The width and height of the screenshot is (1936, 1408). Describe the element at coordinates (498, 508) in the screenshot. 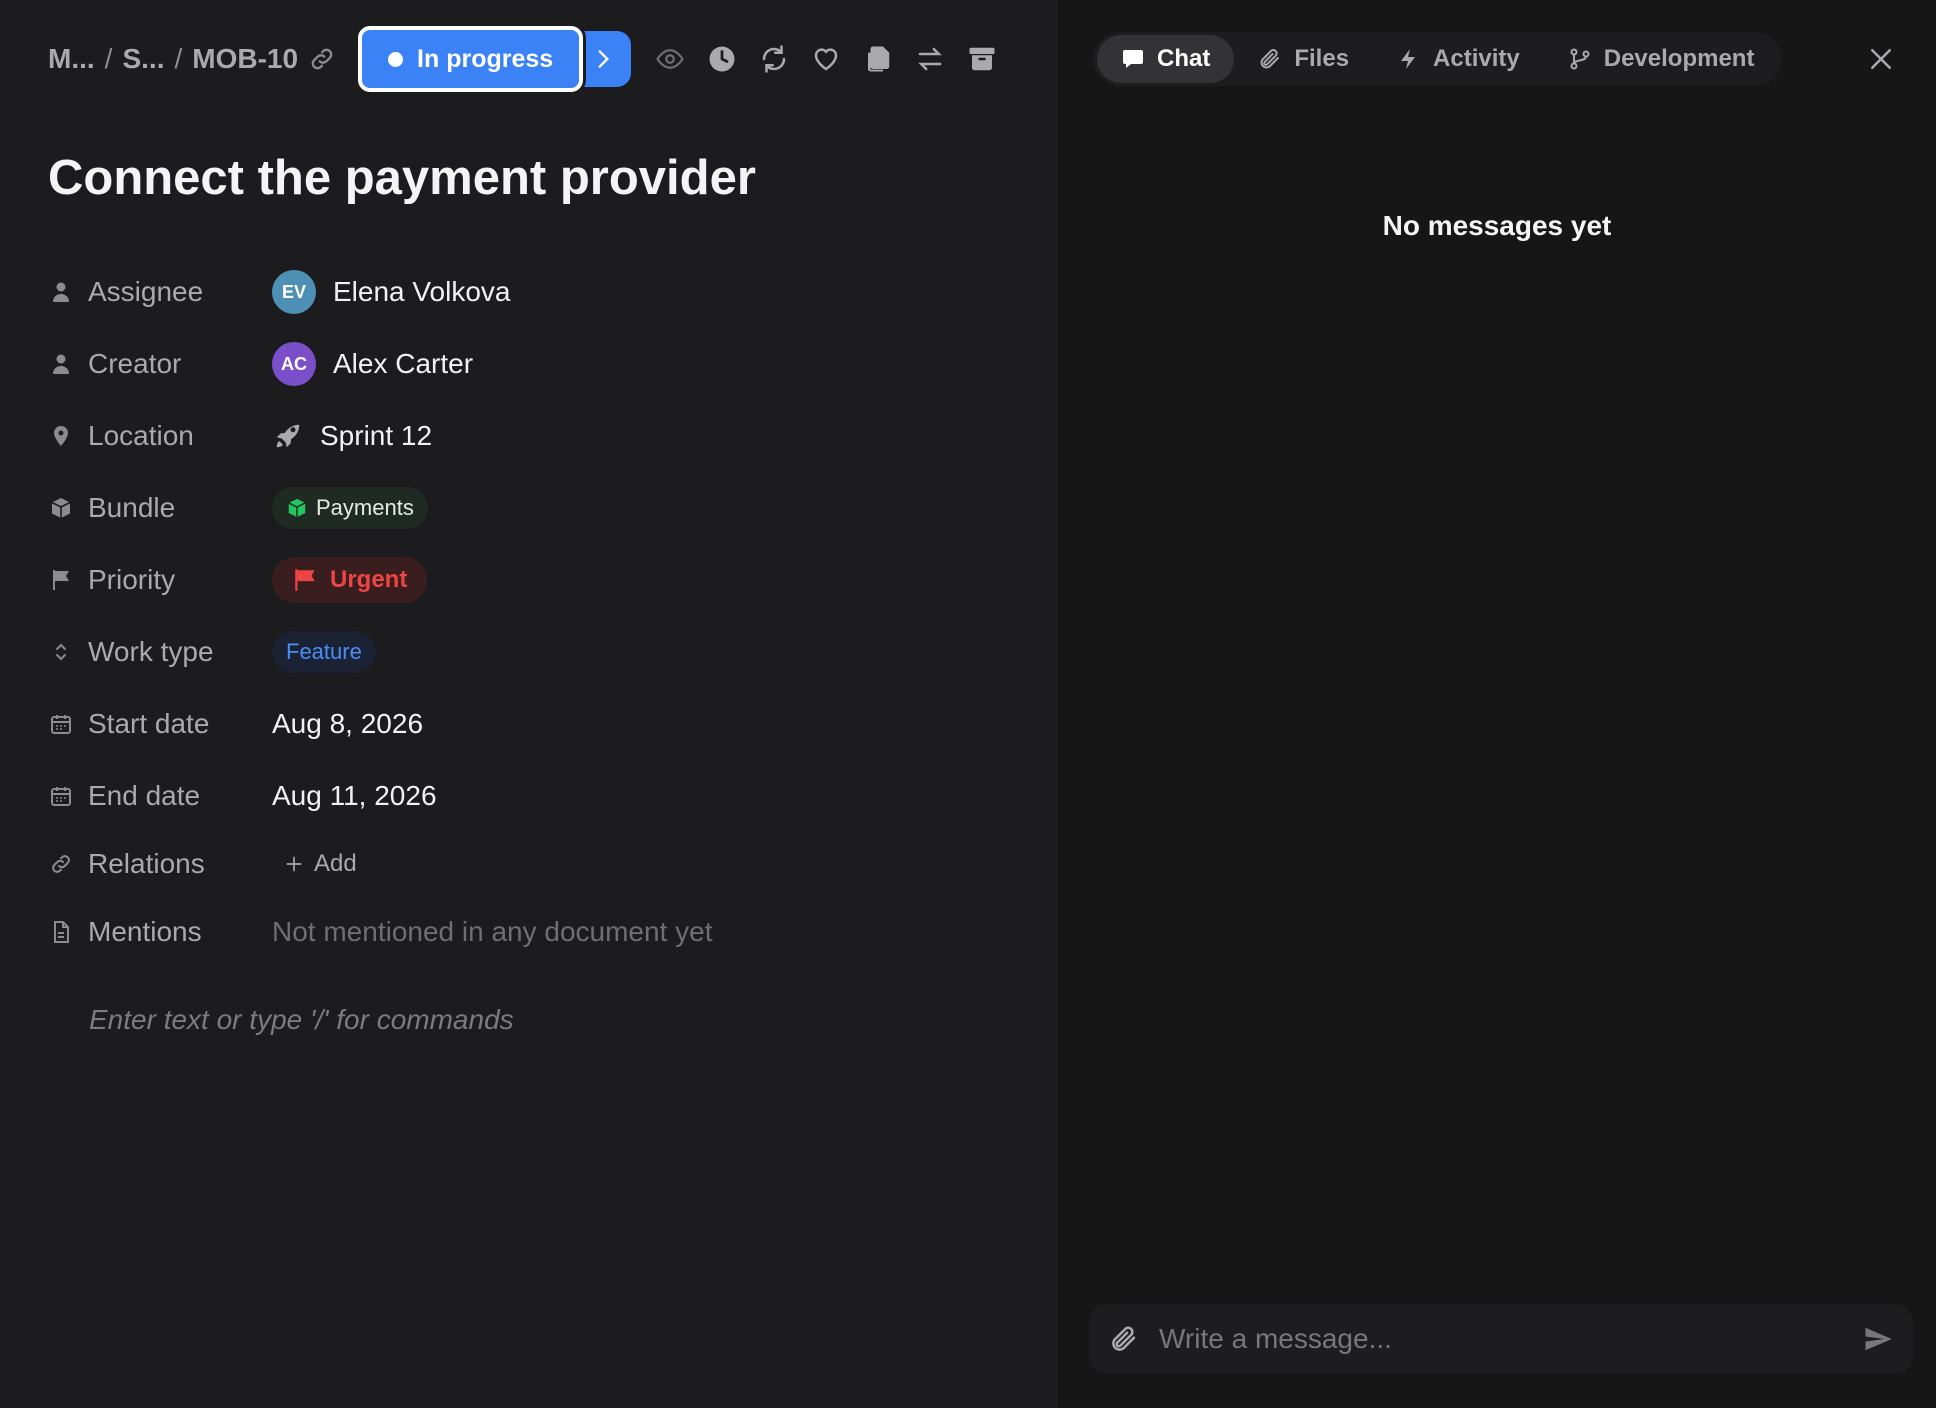

I see `property-bundle: Bundle Payments` at that location.